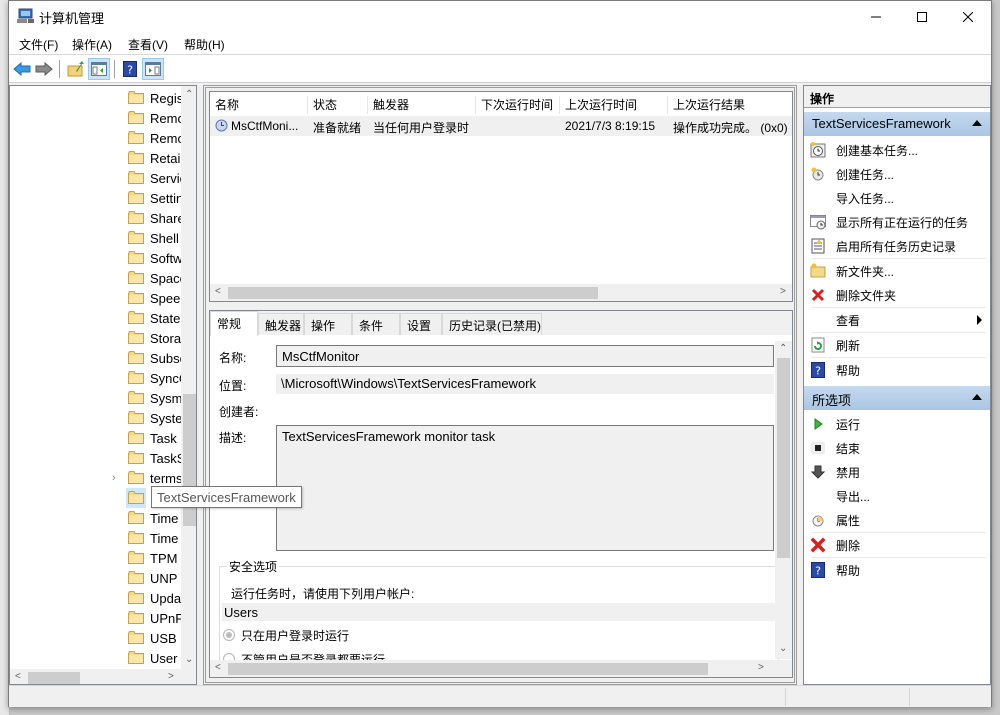 The image size is (1000, 715). What do you see at coordinates (96, 618) in the screenshot?
I see `tree-item: UPnP` at bounding box center [96, 618].